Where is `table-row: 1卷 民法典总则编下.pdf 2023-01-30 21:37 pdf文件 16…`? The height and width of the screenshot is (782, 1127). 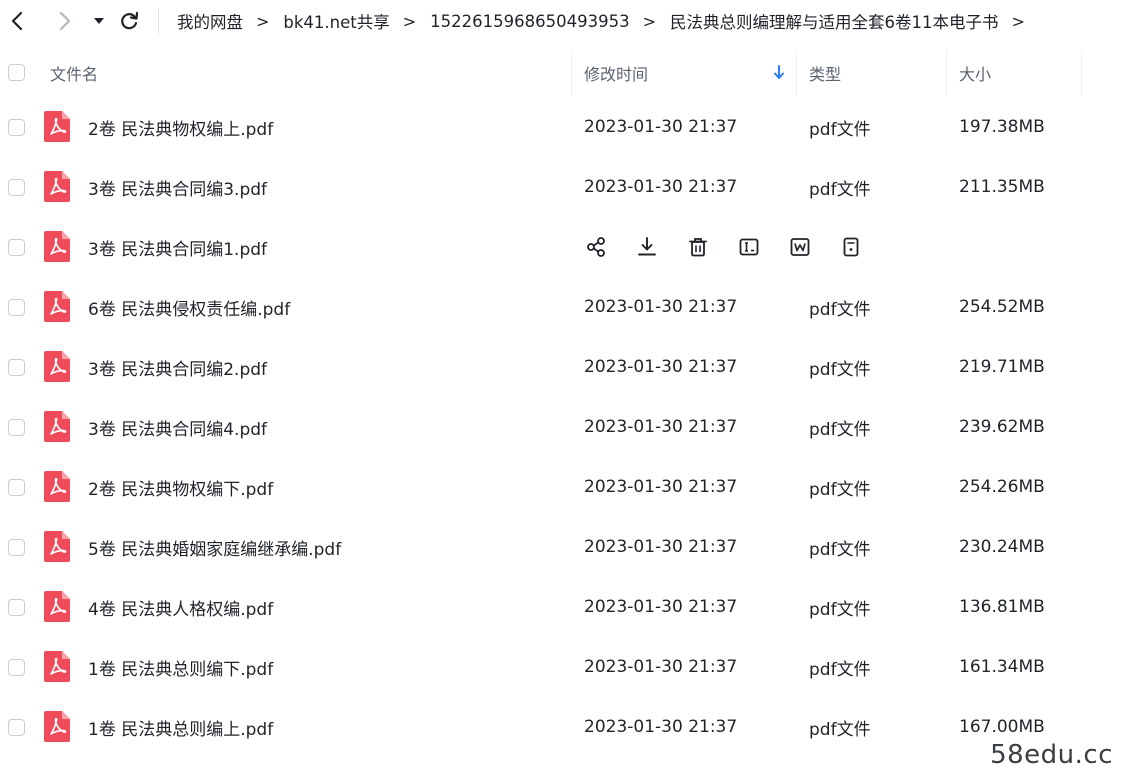
table-row: 1卷 民法典总则编下.pdf 2023-01-30 21:37 pdf文件 16… is located at coordinates (563, 667).